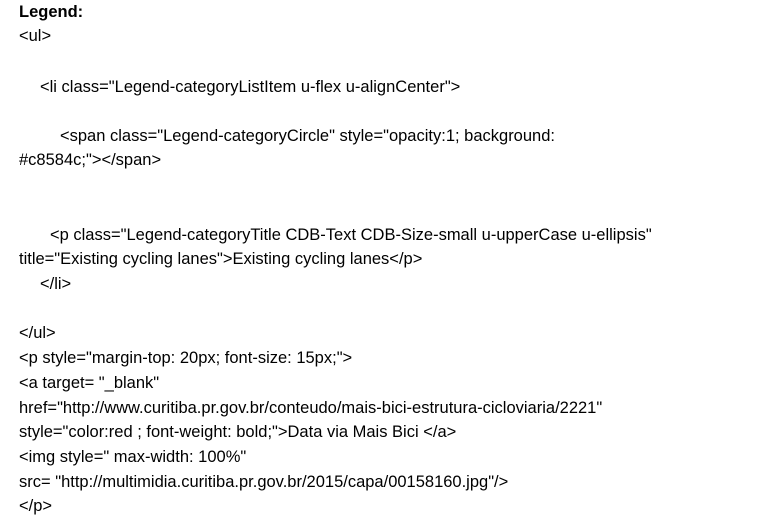 This screenshot has height=526, width=762. What do you see at coordinates (35, 36) in the screenshot?
I see `code-line-ul-open: <ul>` at bounding box center [35, 36].